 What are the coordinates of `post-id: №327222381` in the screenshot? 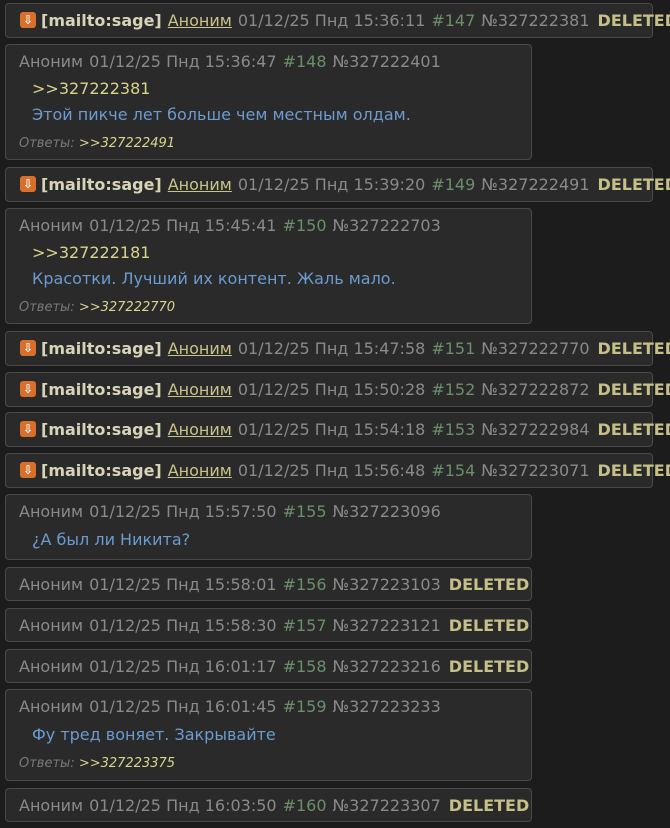 It's located at (535, 20).